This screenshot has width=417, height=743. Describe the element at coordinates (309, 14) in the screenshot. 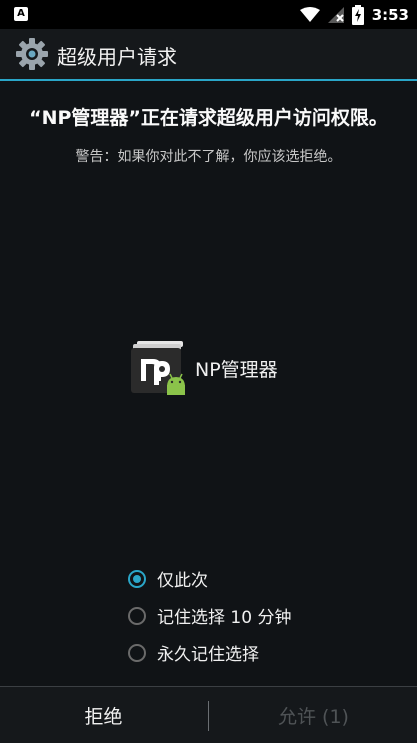

I see `wifi-icon` at that location.